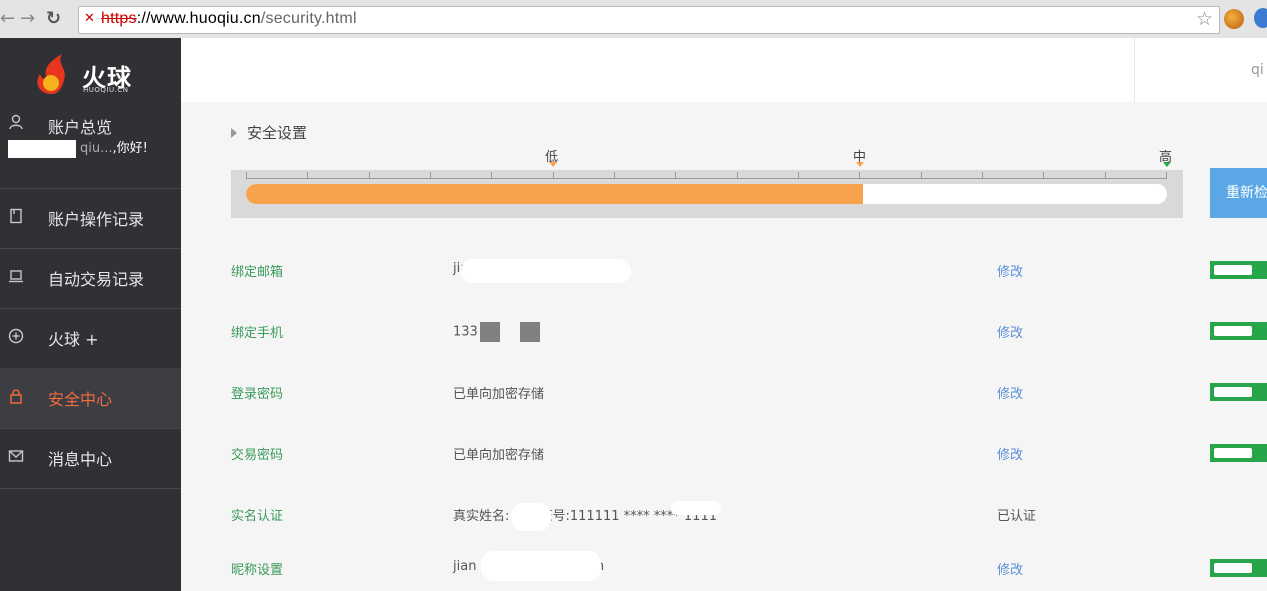 The width and height of the screenshot is (1267, 591). I want to click on book-icon, so click(16, 216).